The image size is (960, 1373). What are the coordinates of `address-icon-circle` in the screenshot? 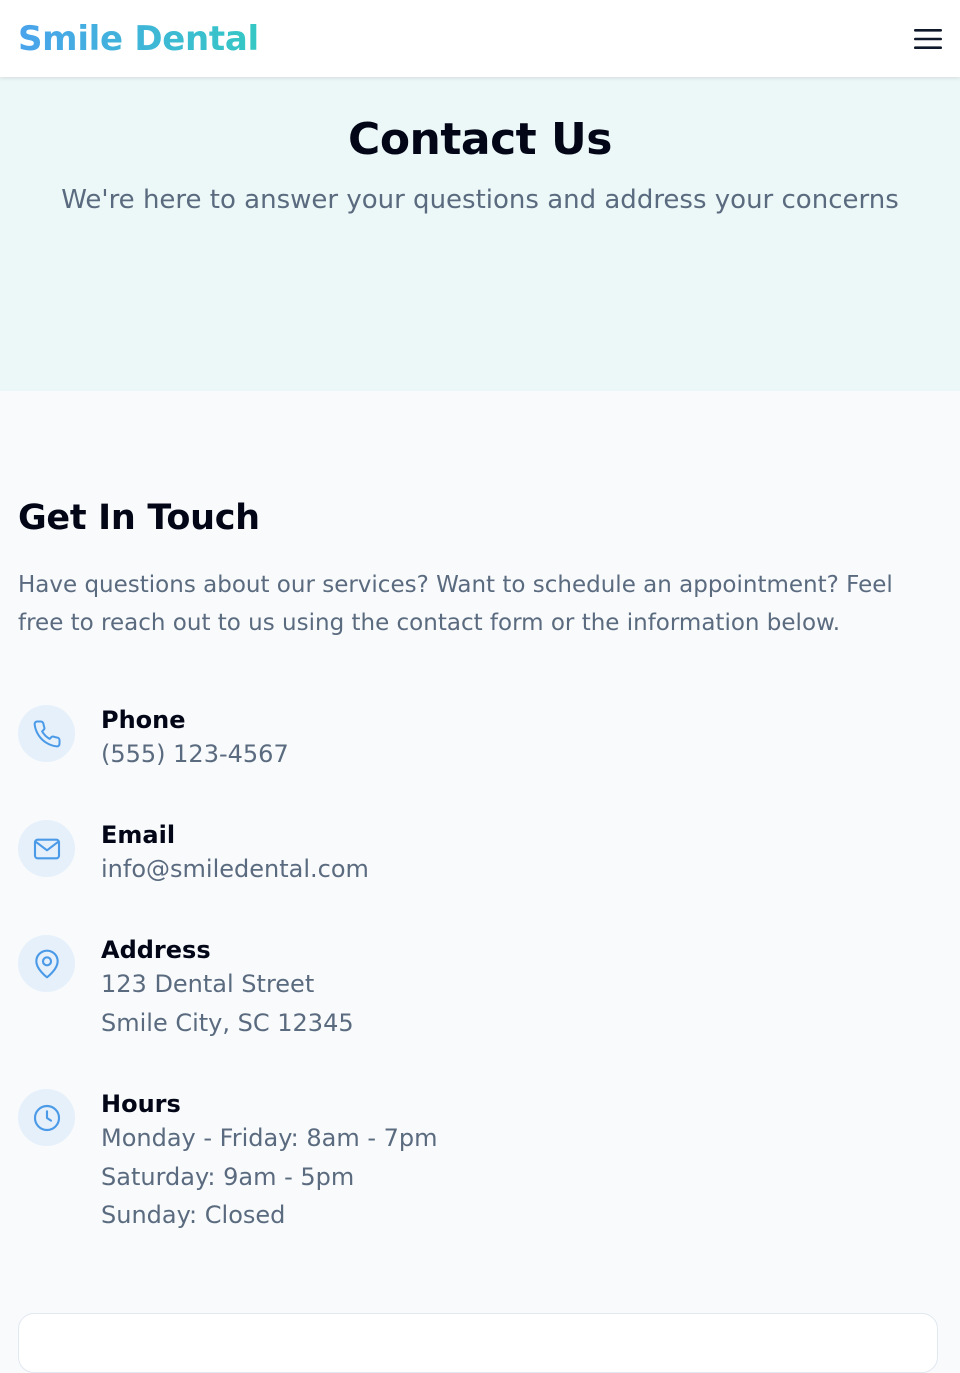 It's located at (46, 963).